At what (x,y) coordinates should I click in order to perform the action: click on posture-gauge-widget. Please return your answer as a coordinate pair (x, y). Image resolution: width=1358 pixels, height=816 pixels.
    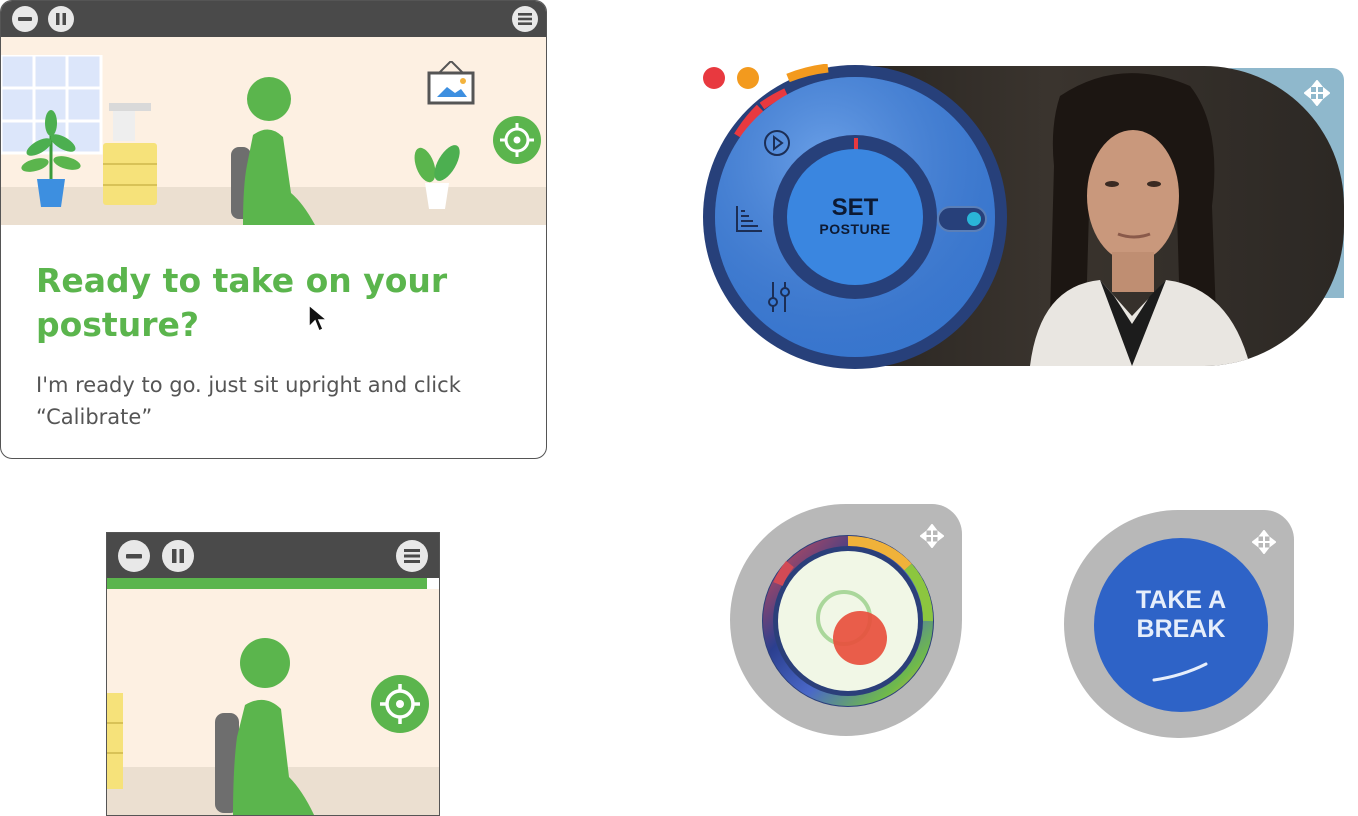
    Looking at the image, I should click on (846, 620).